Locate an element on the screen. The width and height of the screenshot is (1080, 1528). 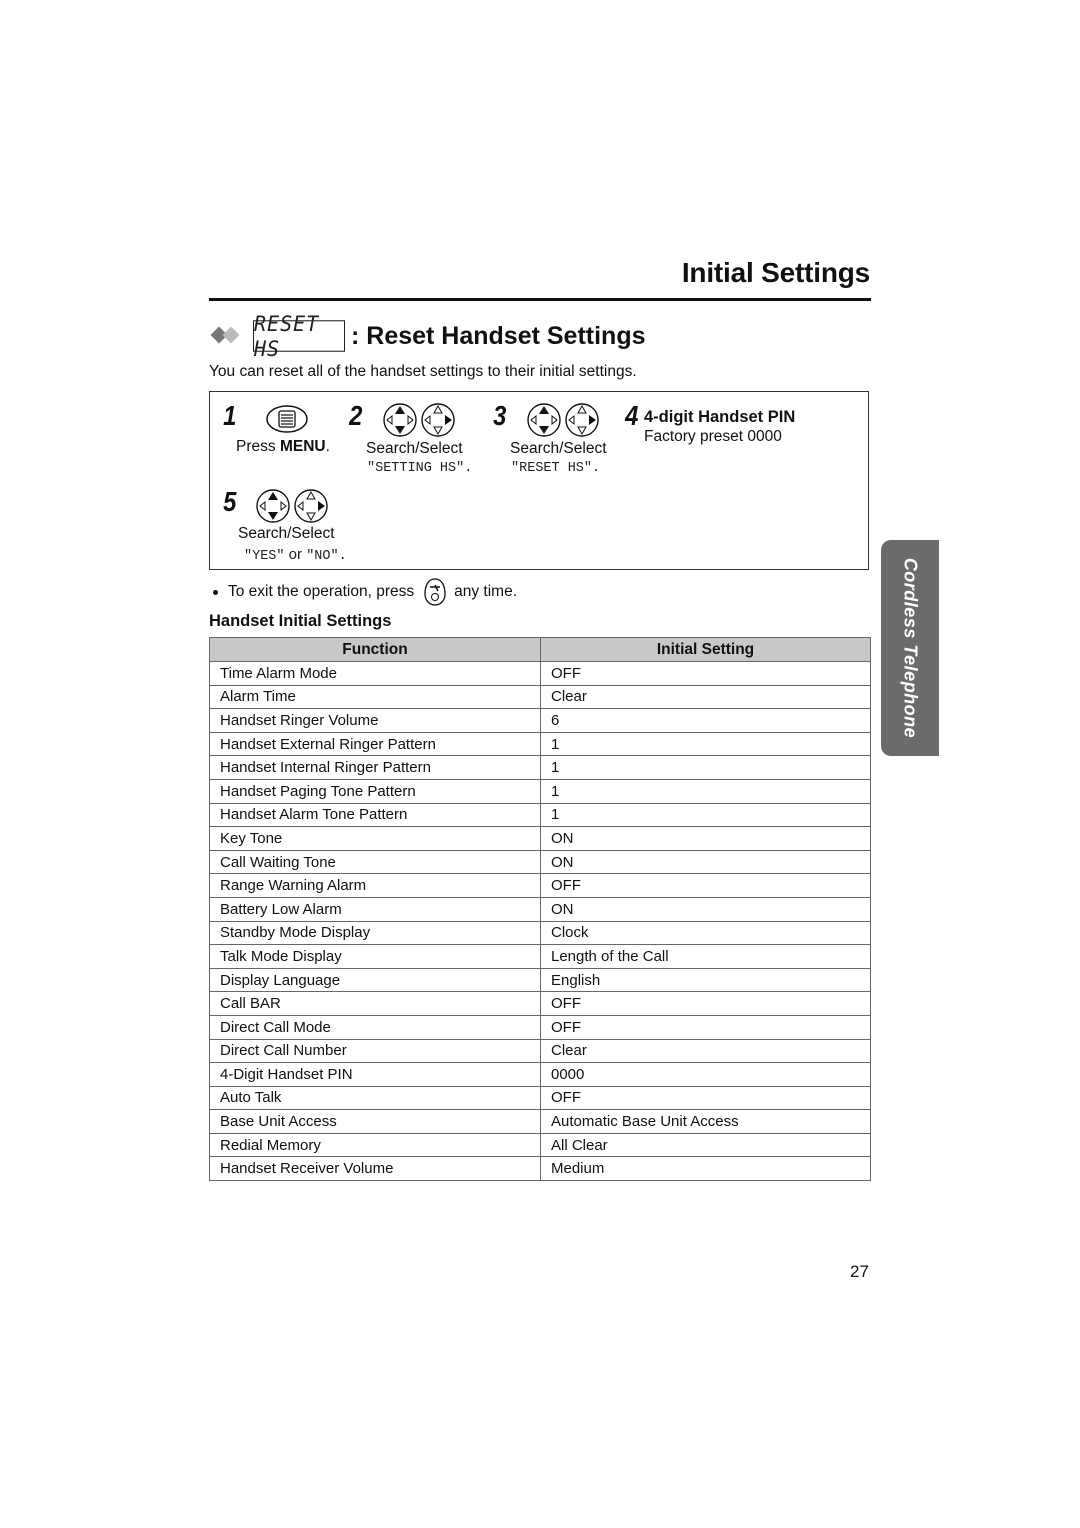
step-3-label: Search/Select is located at coordinates (558, 448).